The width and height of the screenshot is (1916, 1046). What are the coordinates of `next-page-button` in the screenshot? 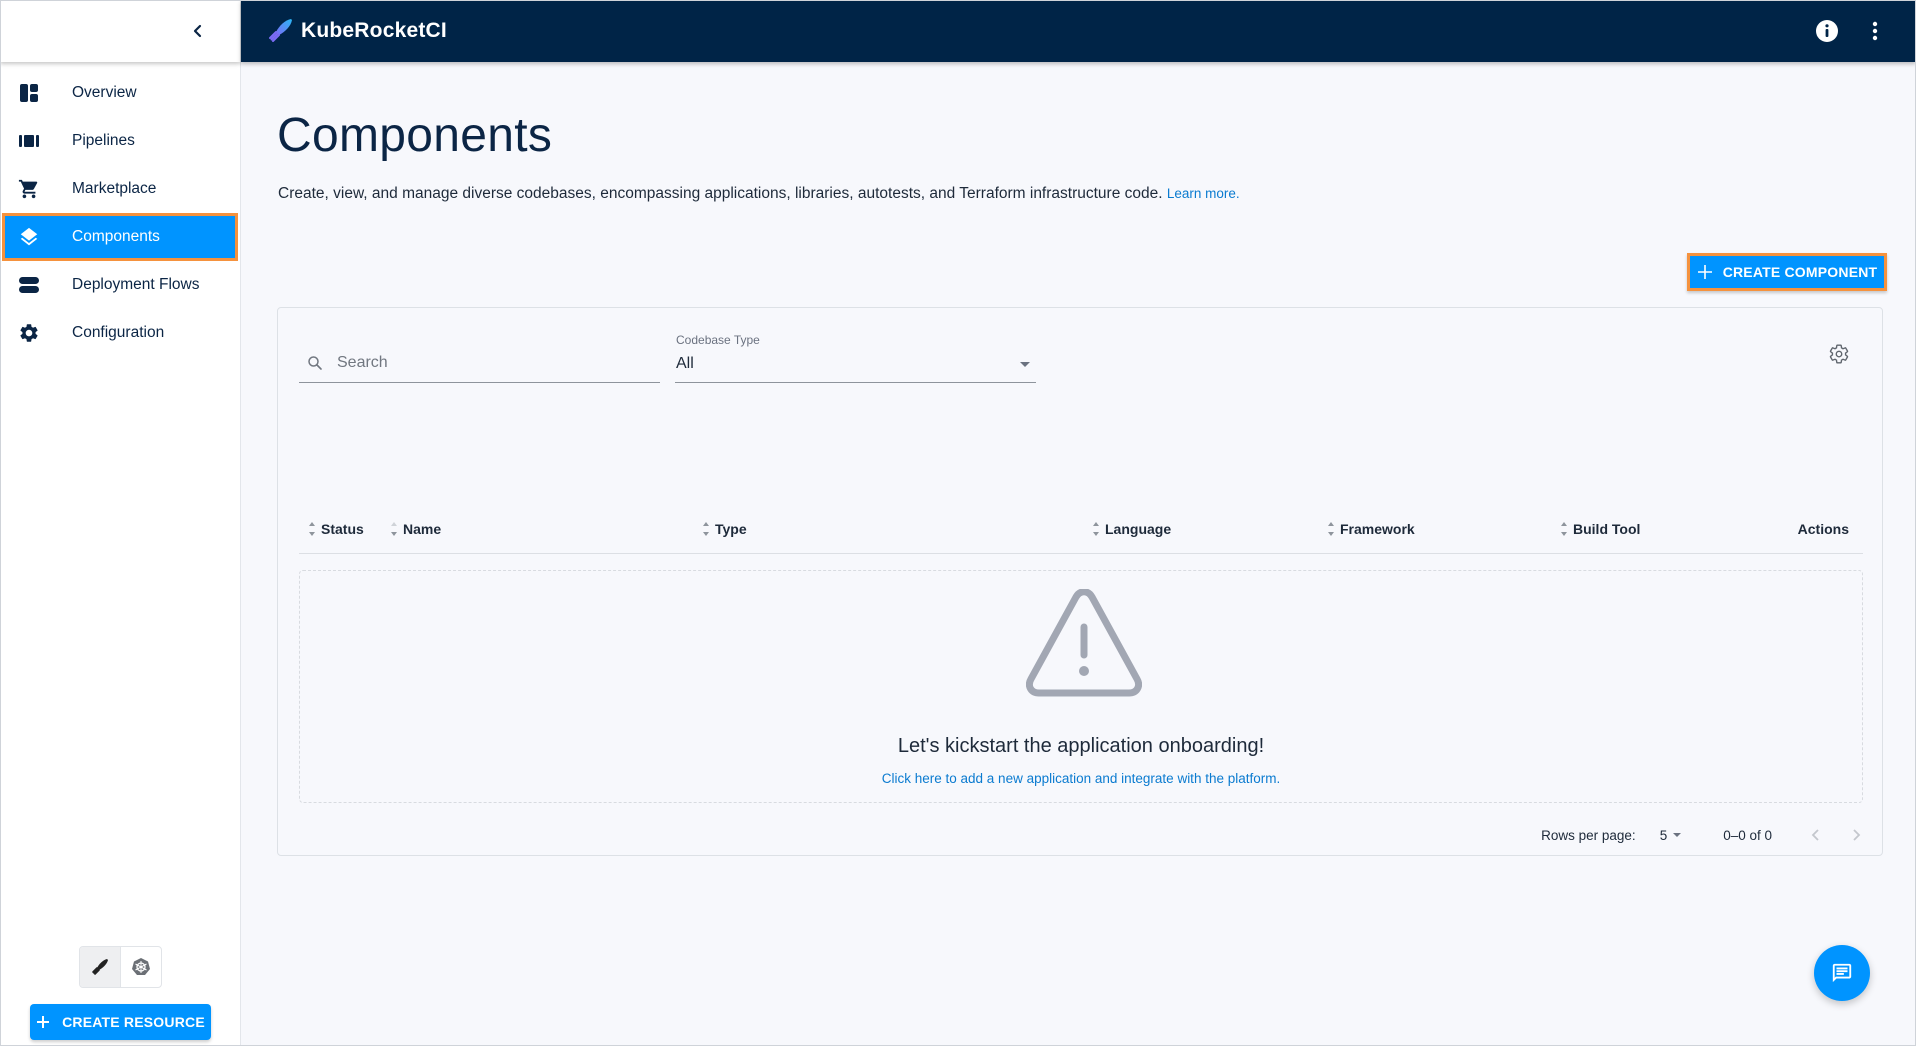 It's located at (1856, 835).